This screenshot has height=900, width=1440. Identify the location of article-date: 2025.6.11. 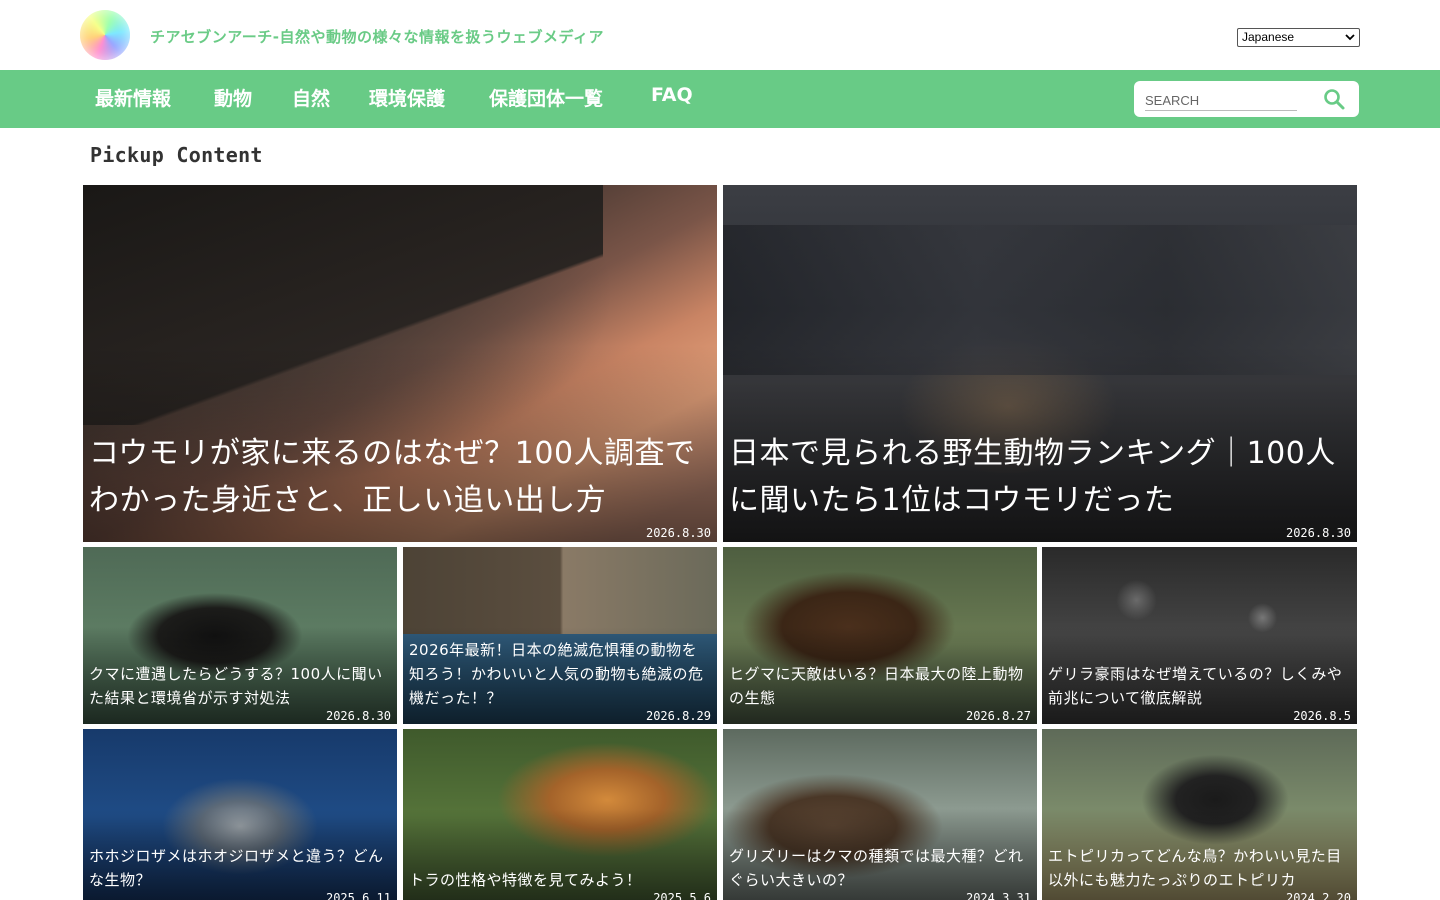
(358, 895).